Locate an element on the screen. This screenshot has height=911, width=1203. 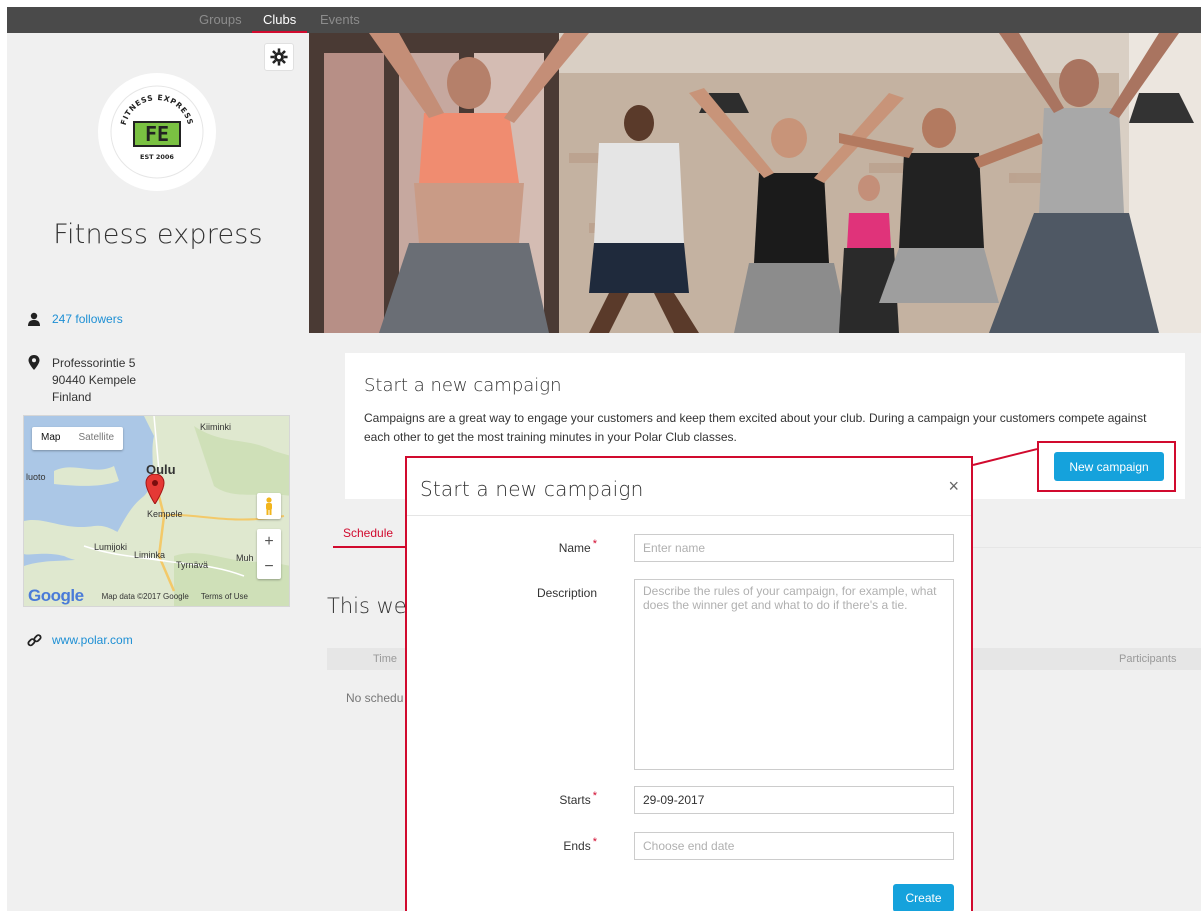
map-label-lumijoki: Lumijoki is located at coordinates (111, 547).